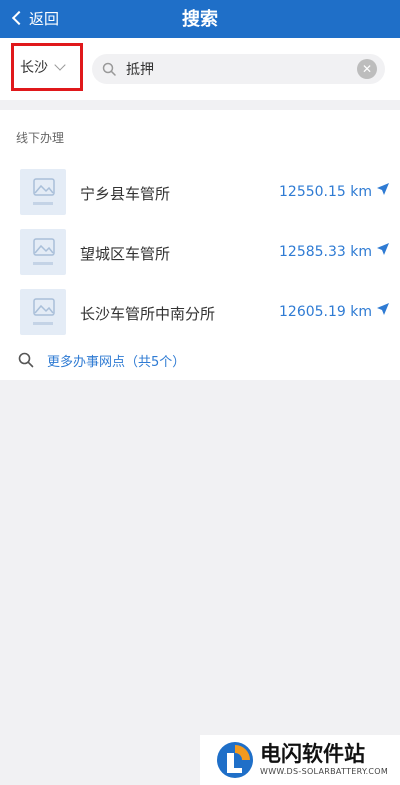 The image size is (400, 785). What do you see at coordinates (116, 362) in the screenshot?
I see `more-sites-label: 更多办事网点（共5个）` at bounding box center [116, 362].